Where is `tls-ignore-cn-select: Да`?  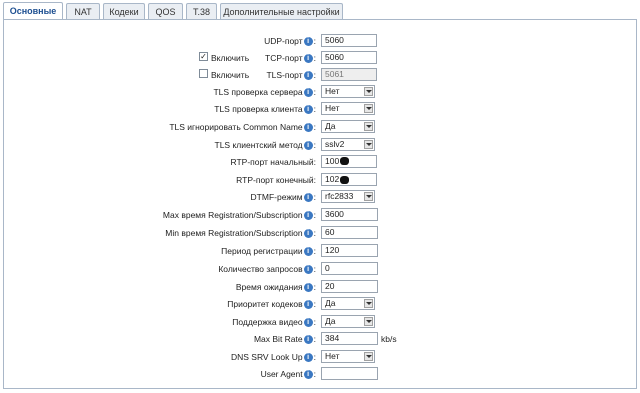
tls-ignore-cn-select: Да is located at coordinates (348, 126).